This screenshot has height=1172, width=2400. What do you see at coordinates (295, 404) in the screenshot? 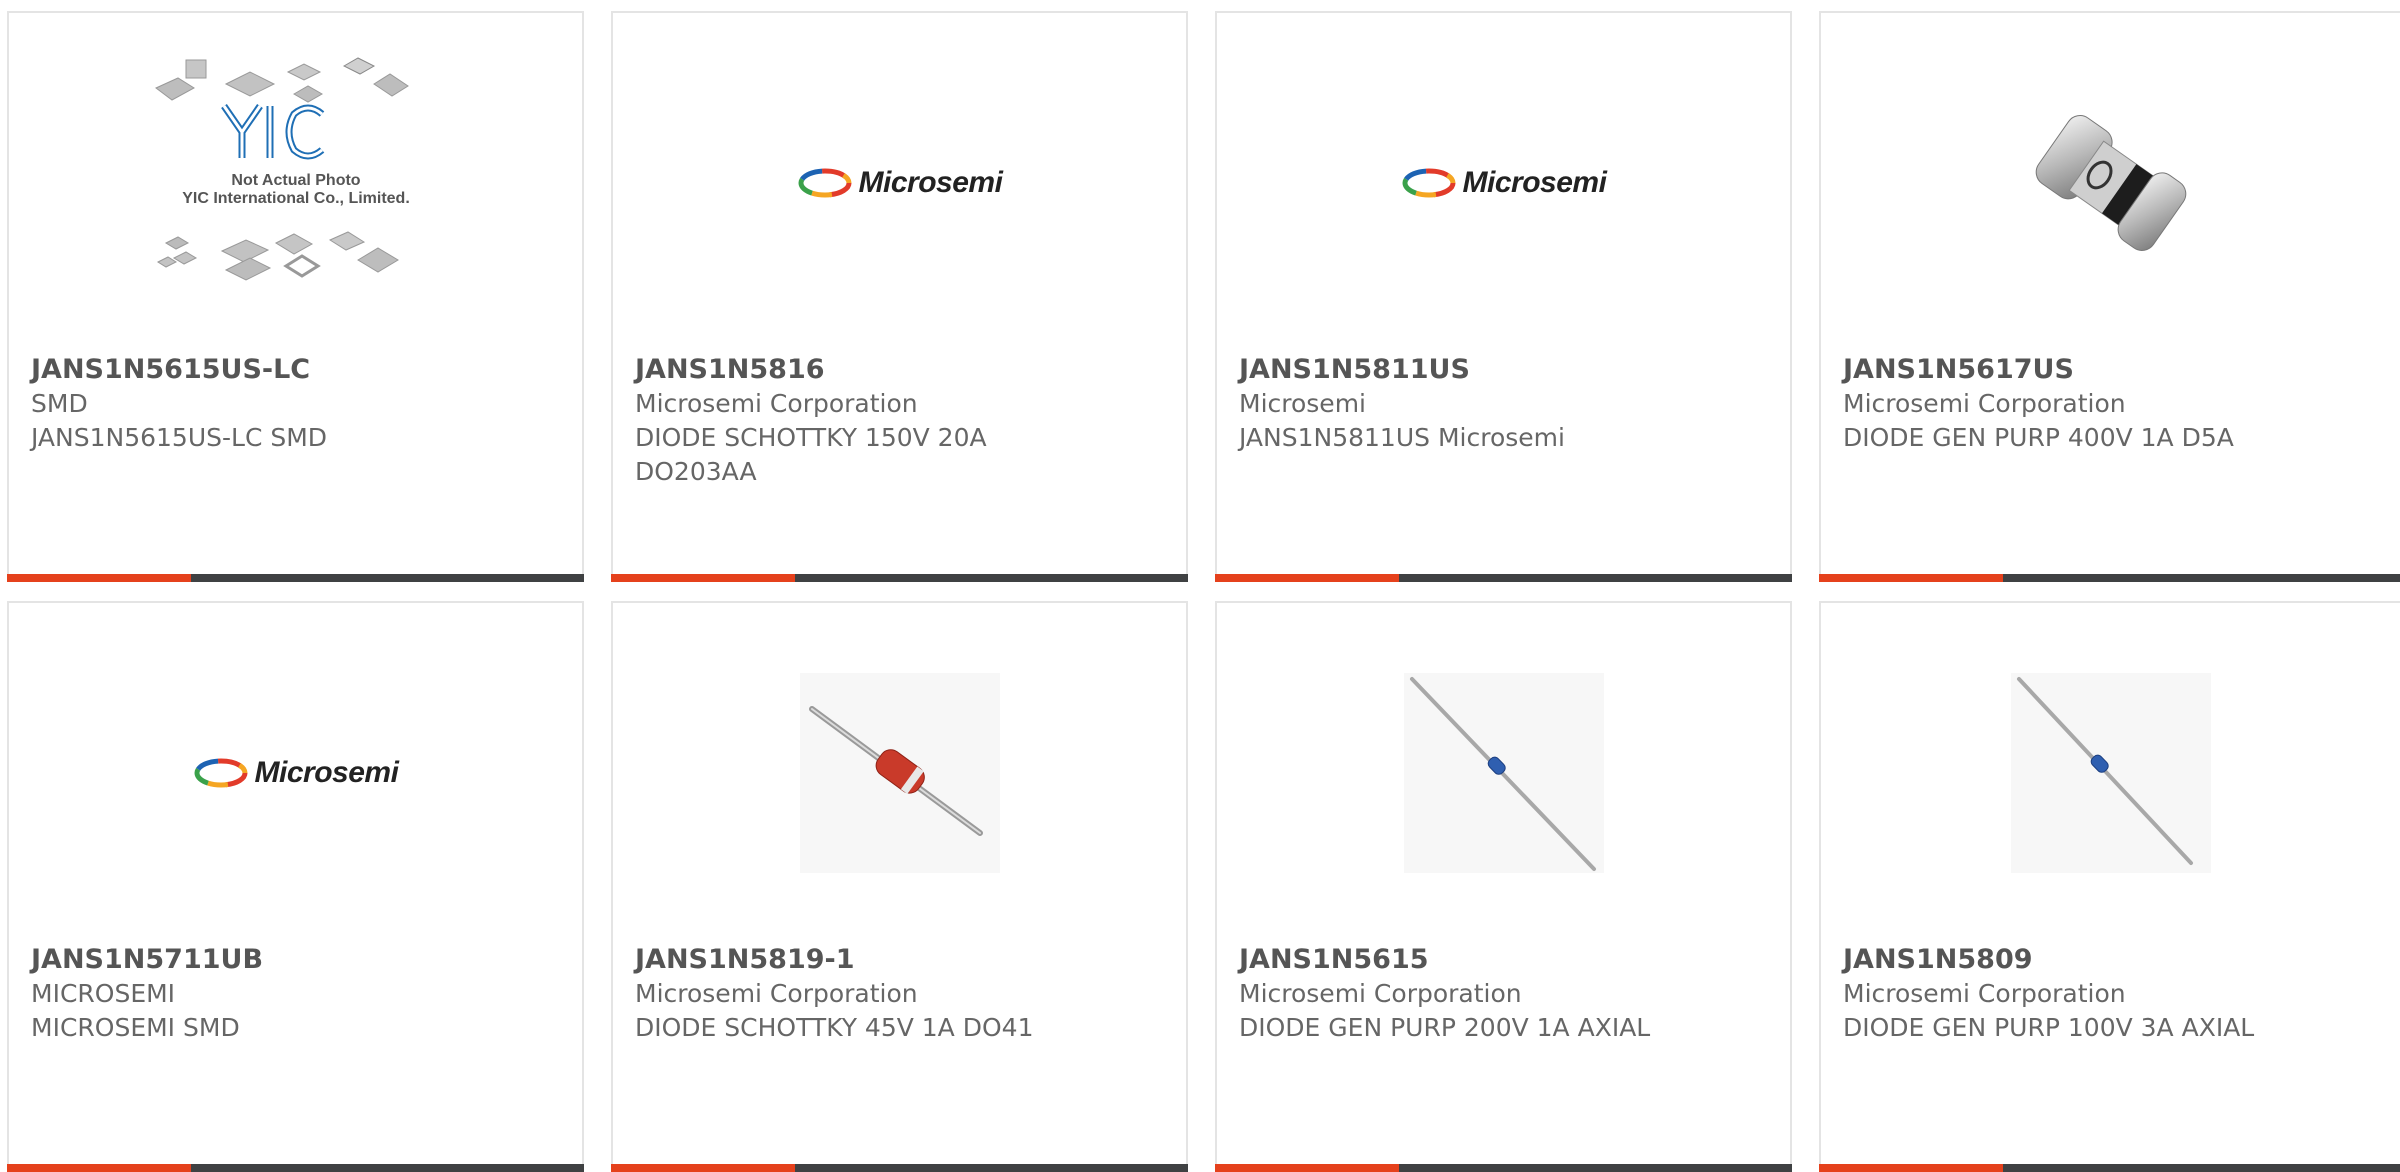
I see `product-info: JANS1N5615US-LC SMD JANS1N5615US-LC SMD` at bounding box center [295, 404].